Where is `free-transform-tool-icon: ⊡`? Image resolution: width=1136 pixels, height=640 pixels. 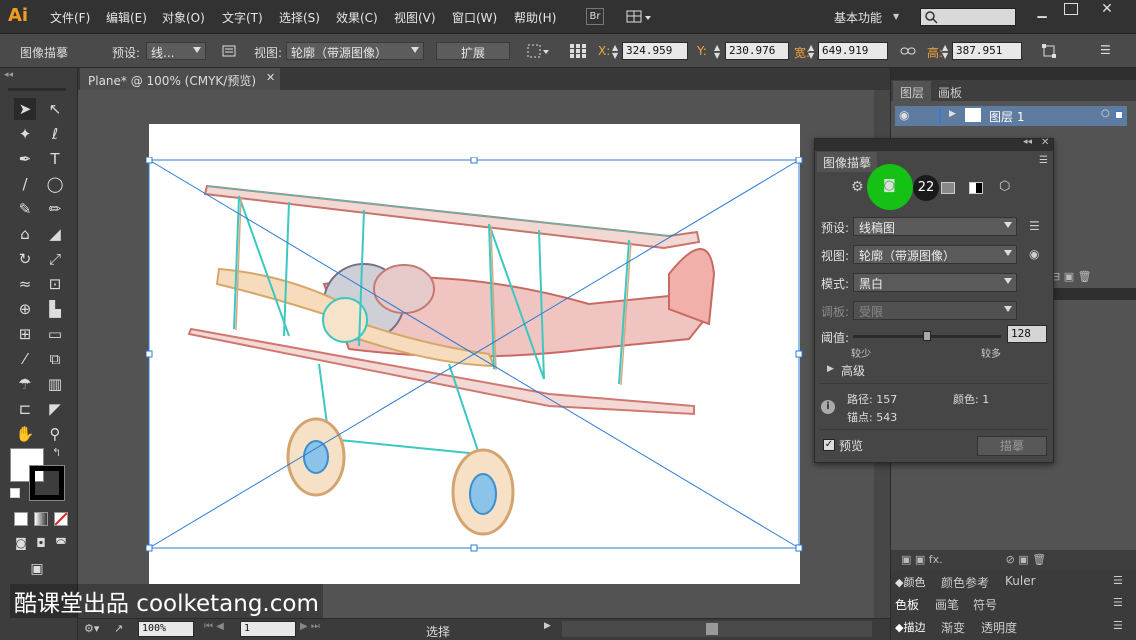
free-transform-tool-icon: ⊡ is located at coordinates (55, 284).